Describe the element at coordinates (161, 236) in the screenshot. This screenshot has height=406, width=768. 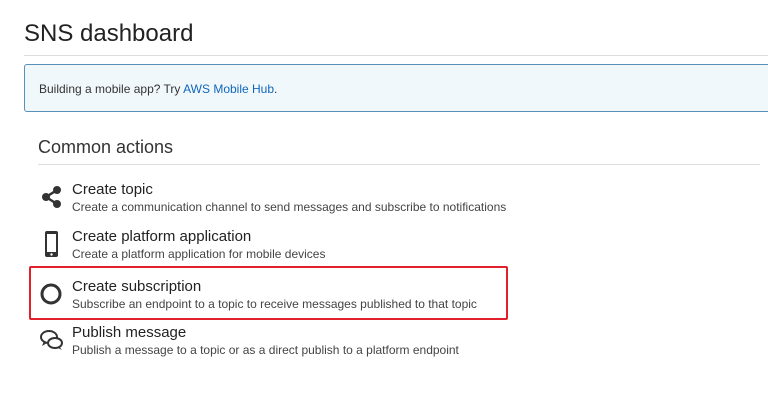
I see `create-platform-application-label: Create platform application` at that location.